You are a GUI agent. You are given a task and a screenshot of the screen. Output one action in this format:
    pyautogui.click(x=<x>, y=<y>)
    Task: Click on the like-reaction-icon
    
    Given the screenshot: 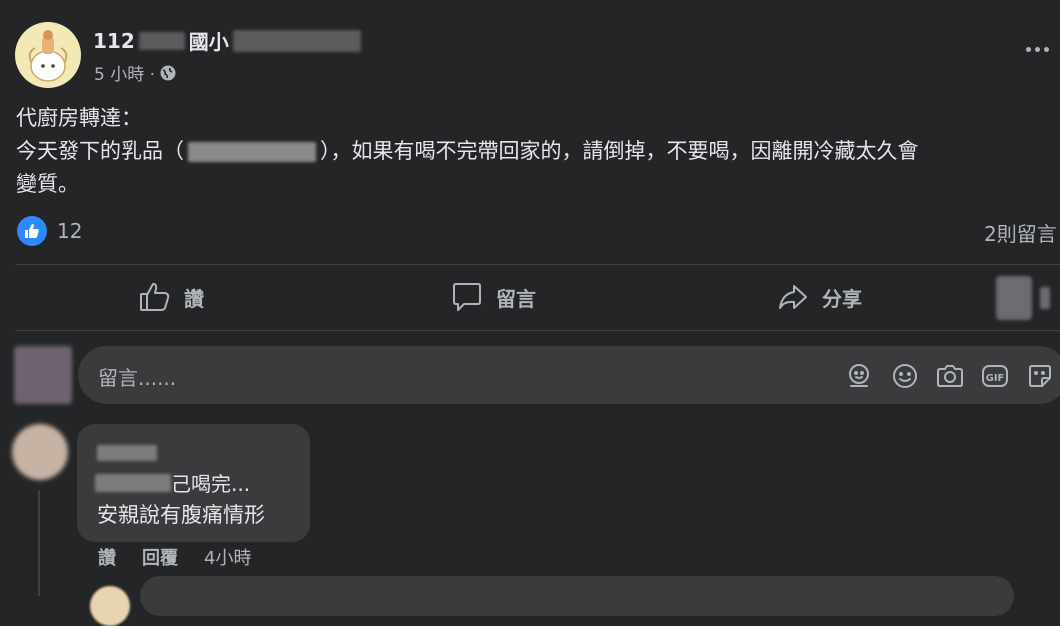 What is the action you would take?
    pyautogui.click(x=32, y=231)
    